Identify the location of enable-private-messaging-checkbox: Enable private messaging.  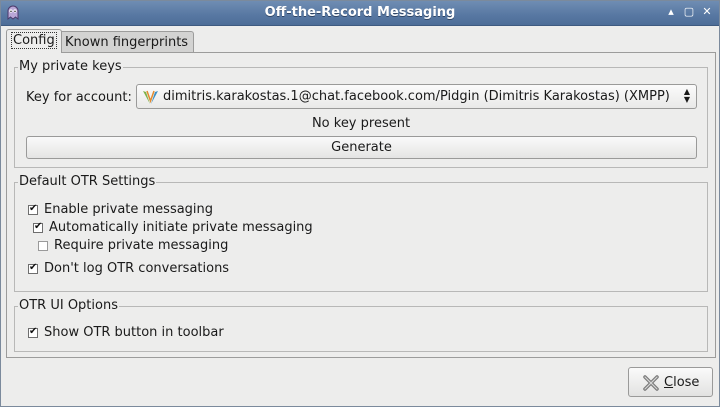
(120, 209).